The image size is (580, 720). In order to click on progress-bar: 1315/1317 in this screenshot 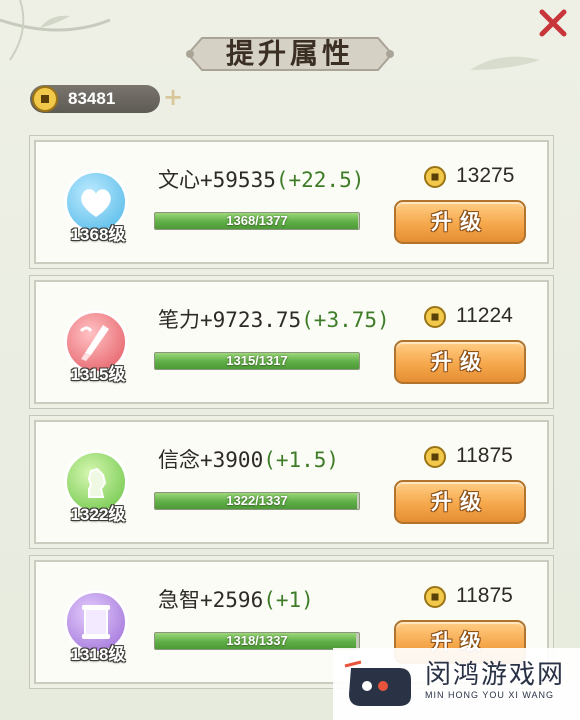, I will do `click(257, 361)`.